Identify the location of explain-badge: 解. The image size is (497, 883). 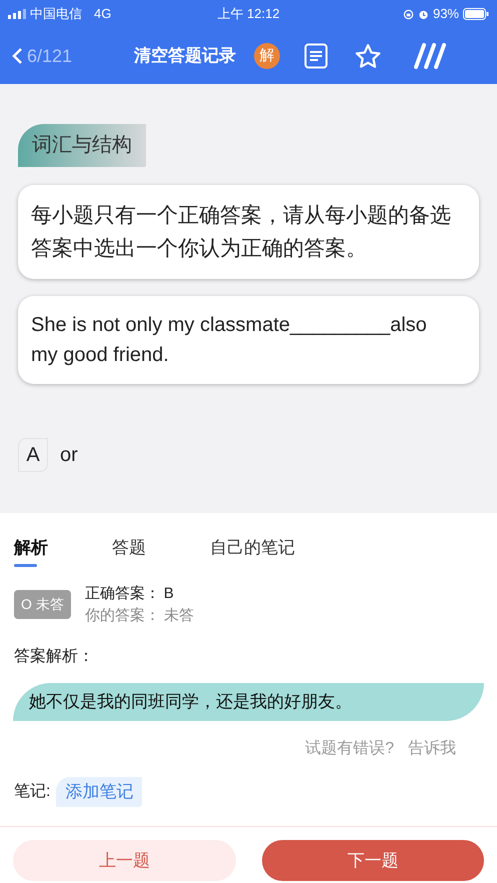
(267, 56).